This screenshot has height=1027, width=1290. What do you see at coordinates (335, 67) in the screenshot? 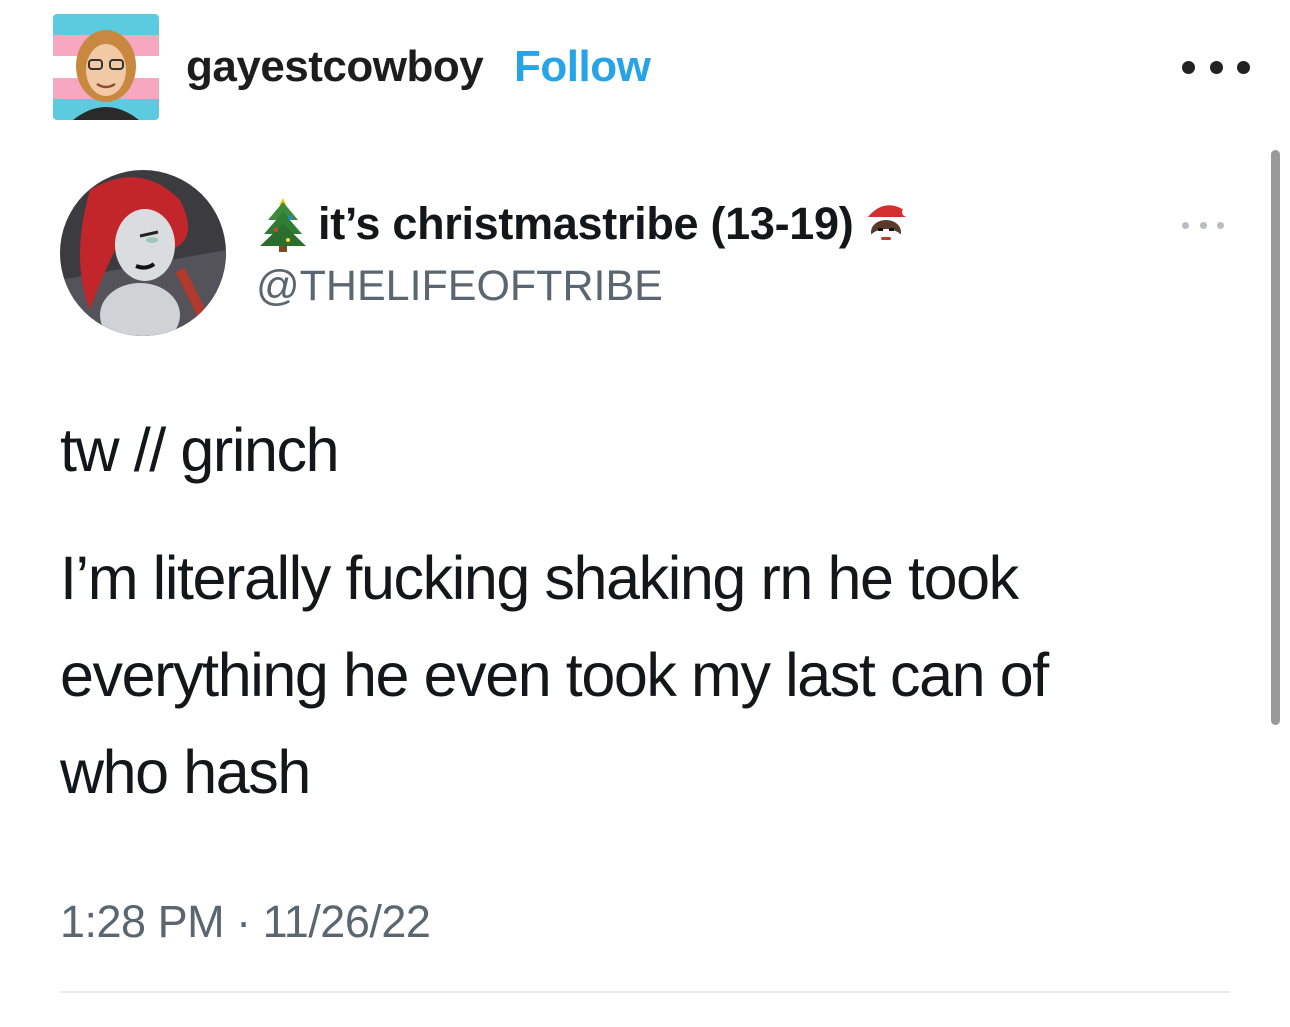
I see `blog-name: gayestcowboy` at bounding box center [335, 67].